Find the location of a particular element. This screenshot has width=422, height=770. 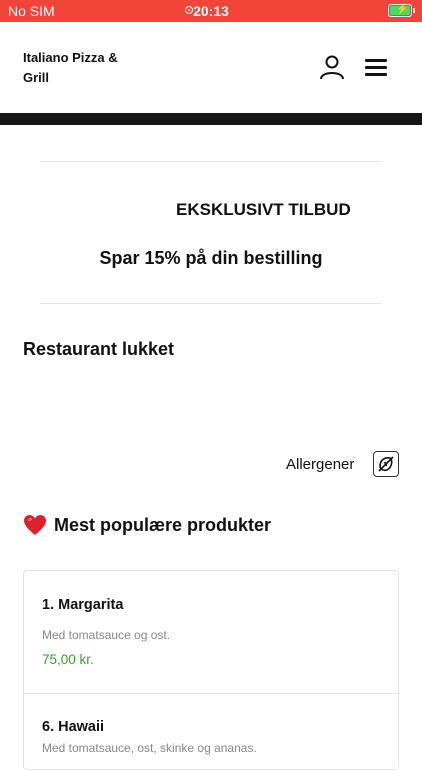

popular-products-heading: Mest populære produkter is located at coordinates (147, 525).